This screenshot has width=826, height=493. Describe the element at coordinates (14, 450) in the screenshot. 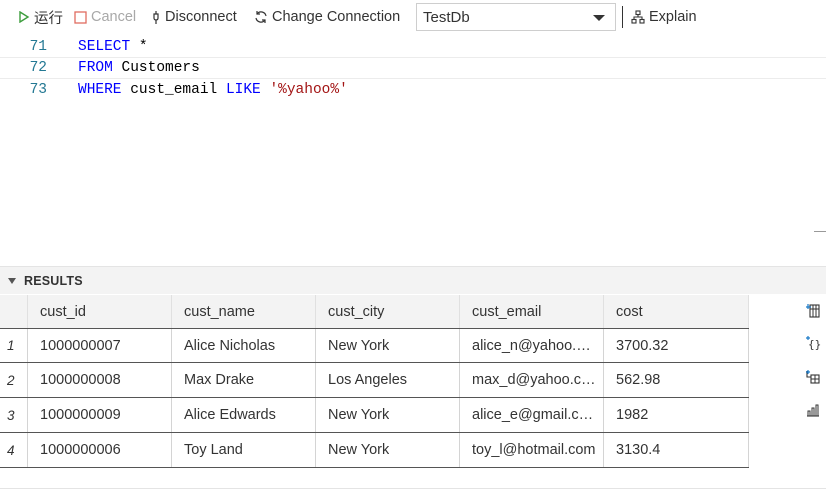

I see `row-index: 4` at that location.